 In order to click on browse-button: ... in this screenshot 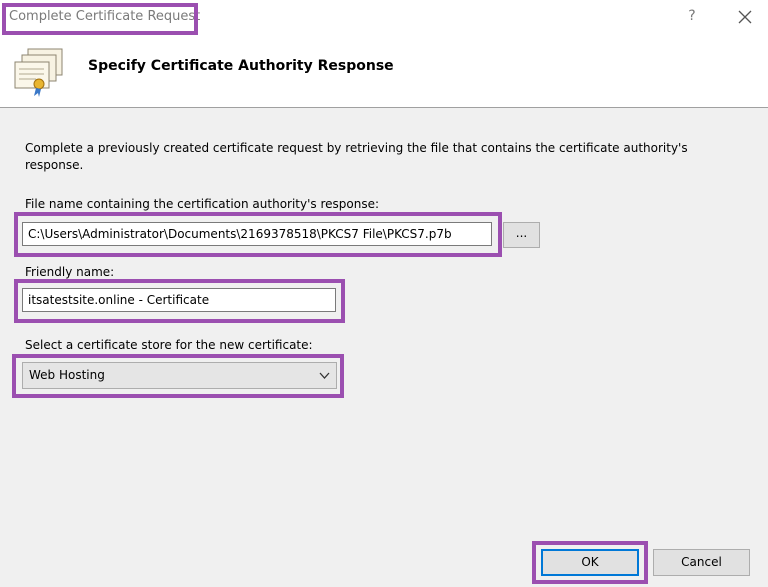, I will do `click(521, 235)`.